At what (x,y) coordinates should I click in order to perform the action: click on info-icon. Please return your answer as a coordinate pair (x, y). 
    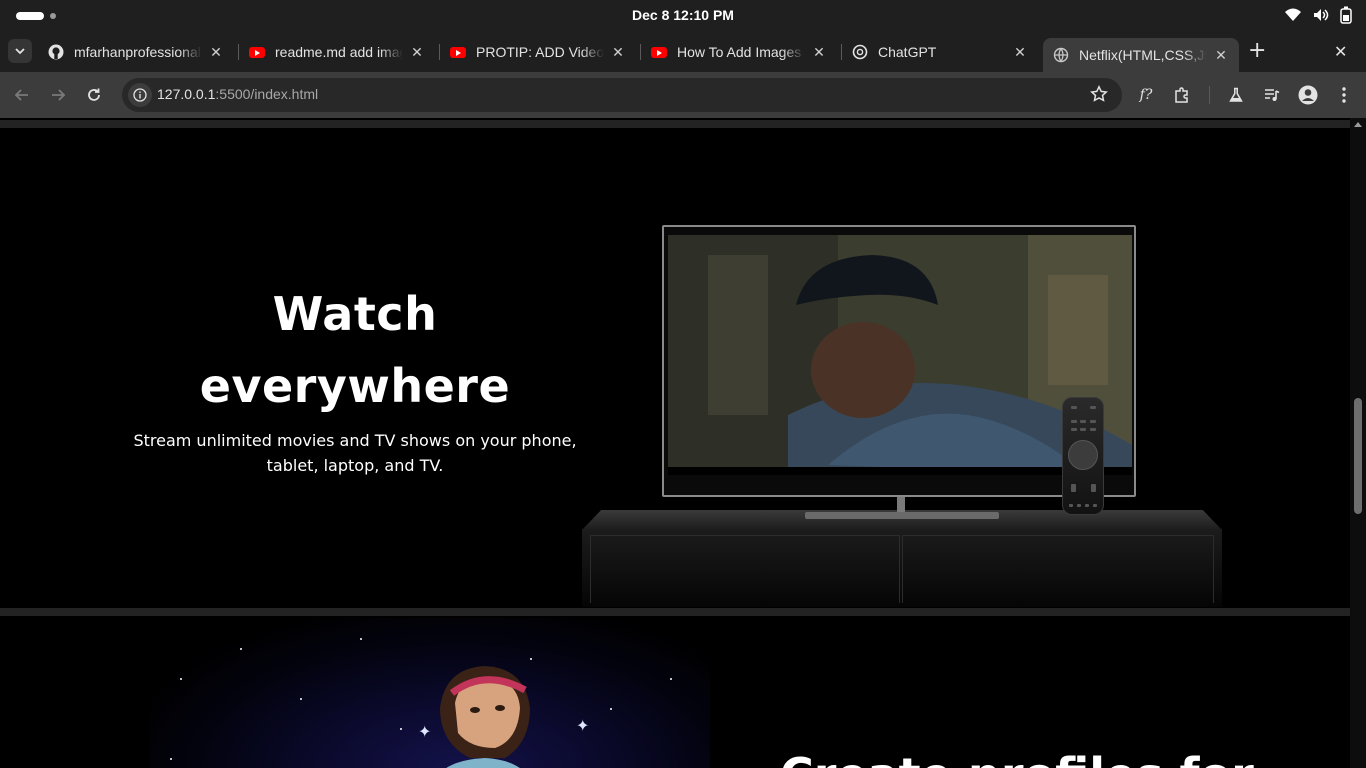
    Looking at the image, I should click on (140, 95).